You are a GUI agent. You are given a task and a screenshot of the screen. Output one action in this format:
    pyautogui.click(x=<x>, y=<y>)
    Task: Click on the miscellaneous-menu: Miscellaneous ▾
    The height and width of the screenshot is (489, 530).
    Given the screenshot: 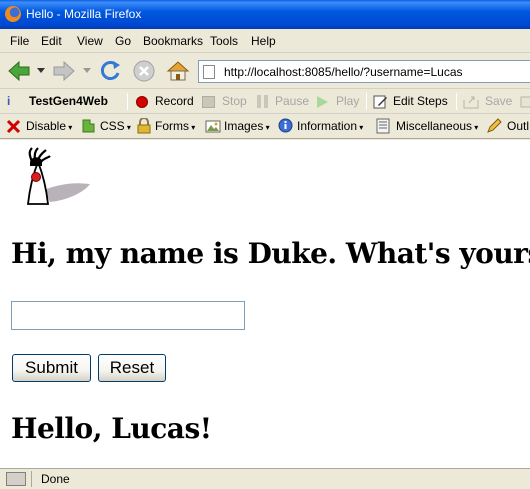 What is the action you would take?
    pyautogui.click(x=437, y=126)
    